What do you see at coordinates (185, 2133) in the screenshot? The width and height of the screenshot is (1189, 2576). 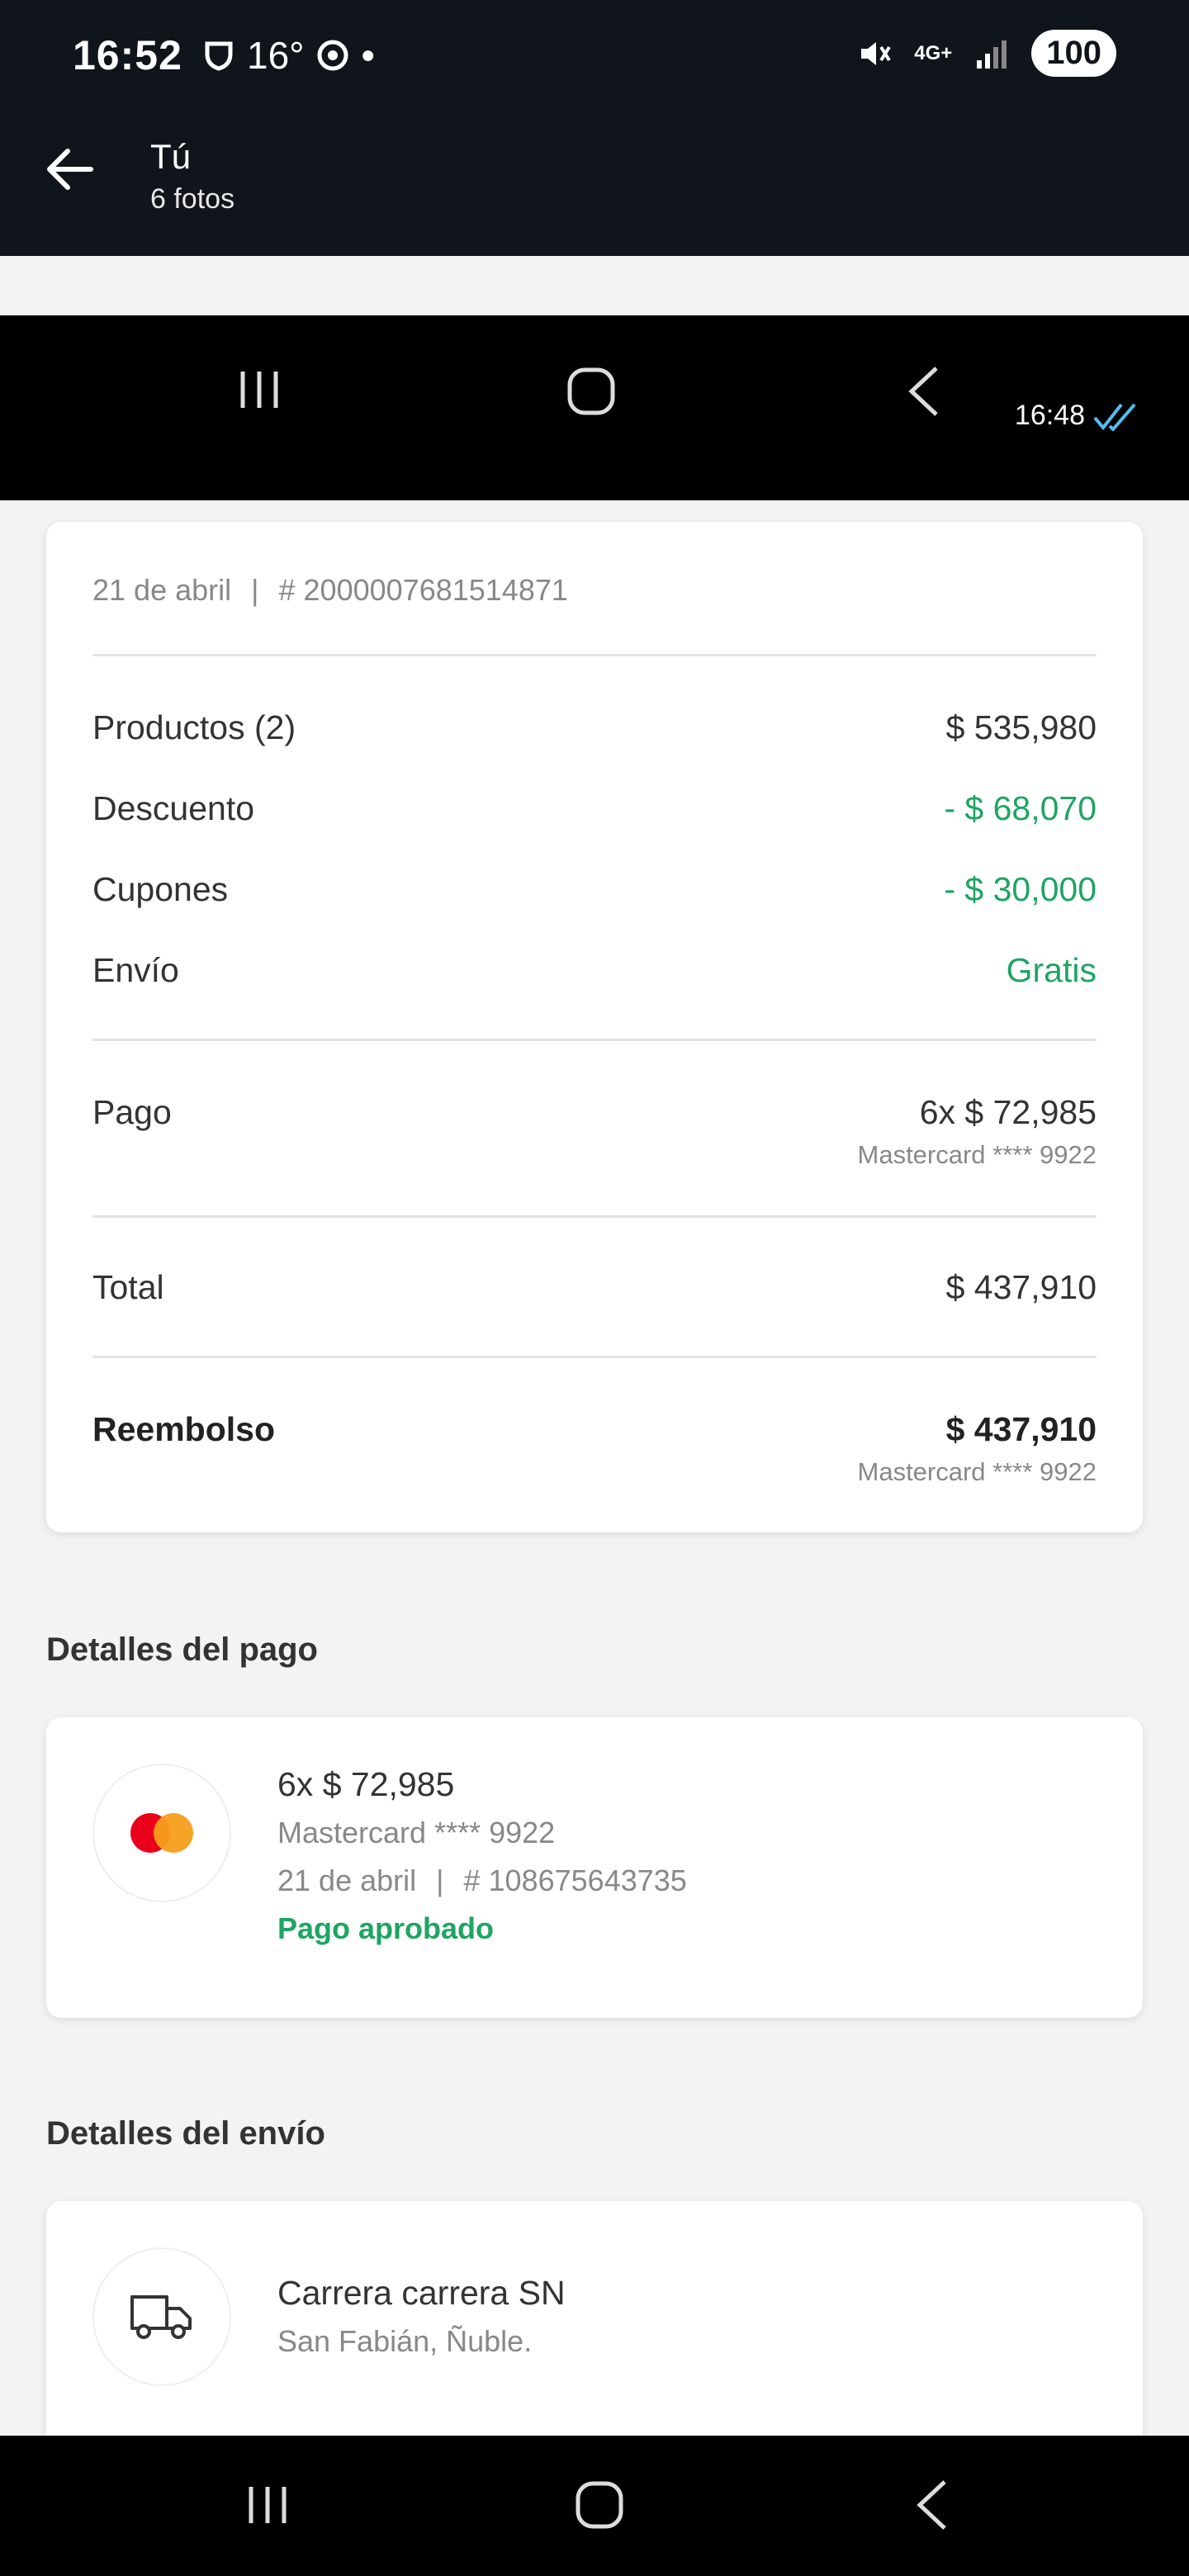 I see `section-title-shipping: Detalles del envío` at bounding box center [185, 2133].